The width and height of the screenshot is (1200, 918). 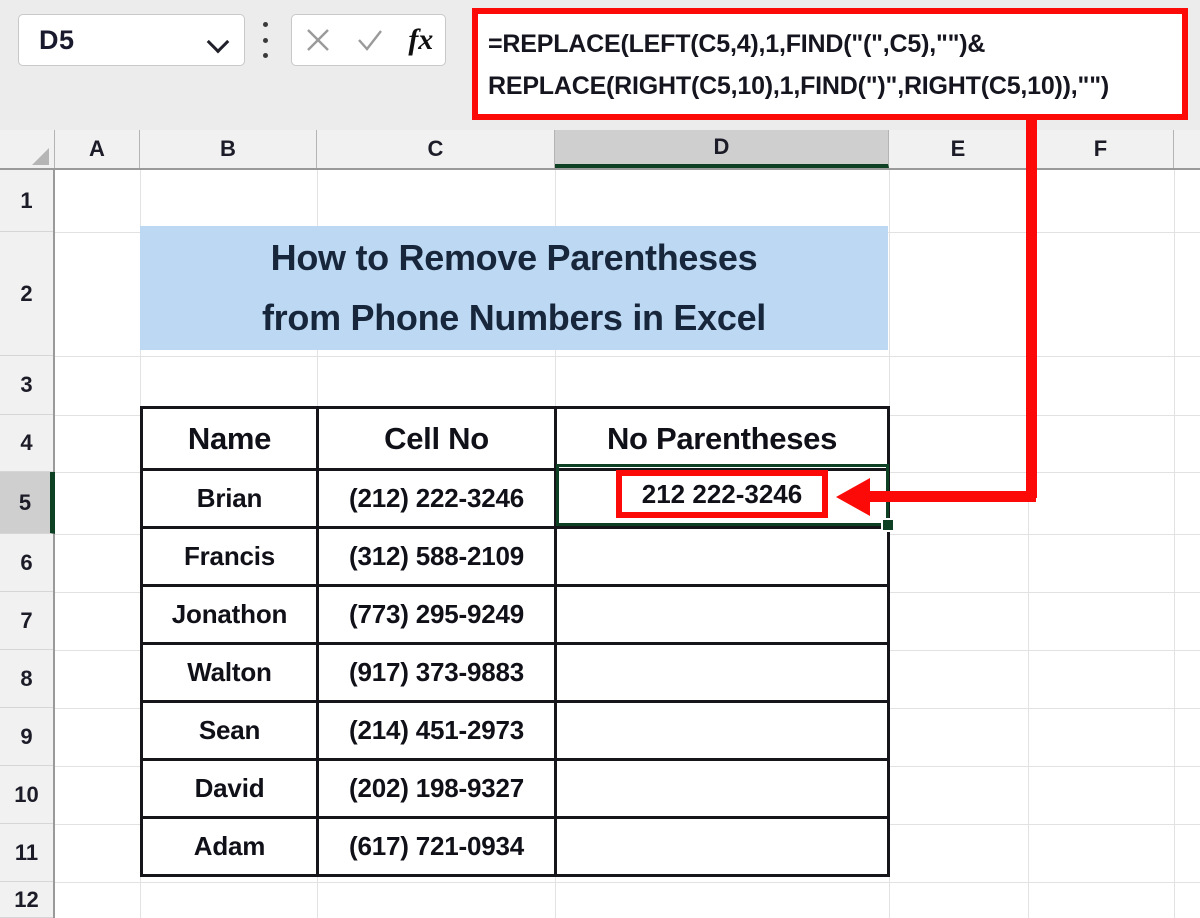 What do you see at coordinates (26, 795) in the screenshot?
I see `row-header-10: 10` at bounding box center [26, 795].